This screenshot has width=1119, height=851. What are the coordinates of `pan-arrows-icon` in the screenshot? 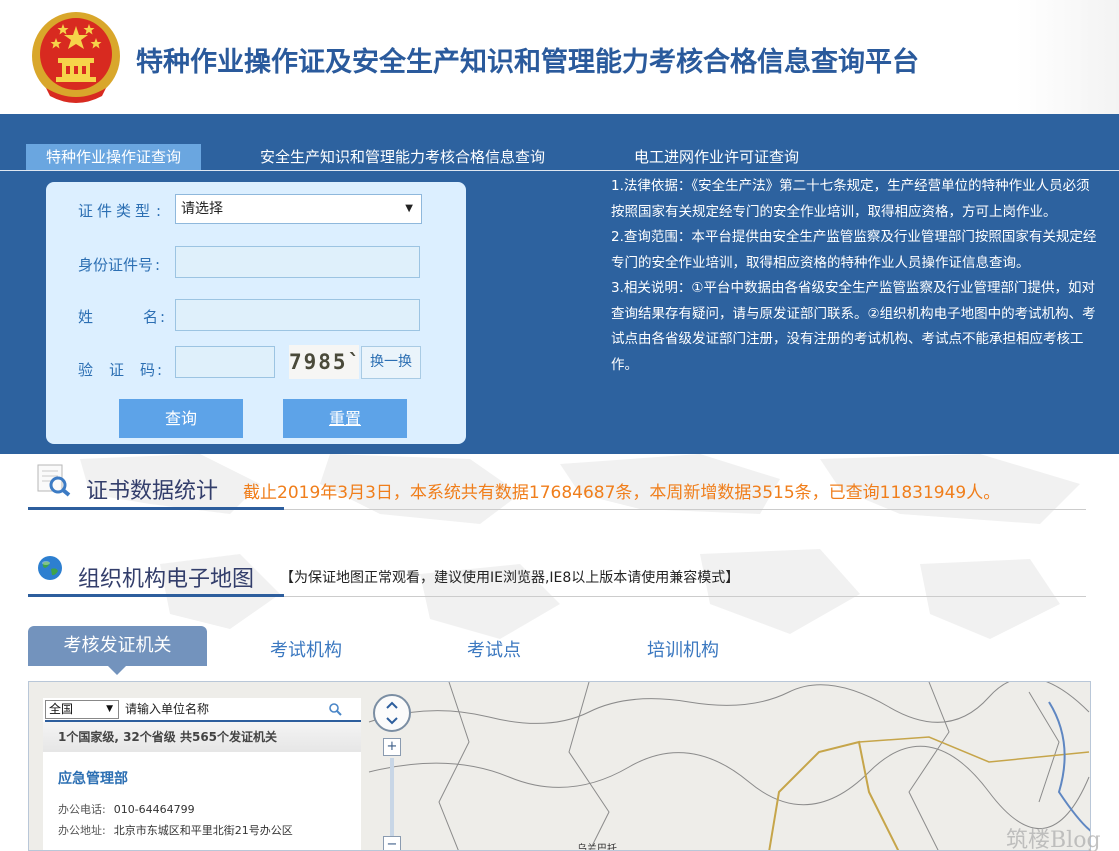 It's located at (392, 713).